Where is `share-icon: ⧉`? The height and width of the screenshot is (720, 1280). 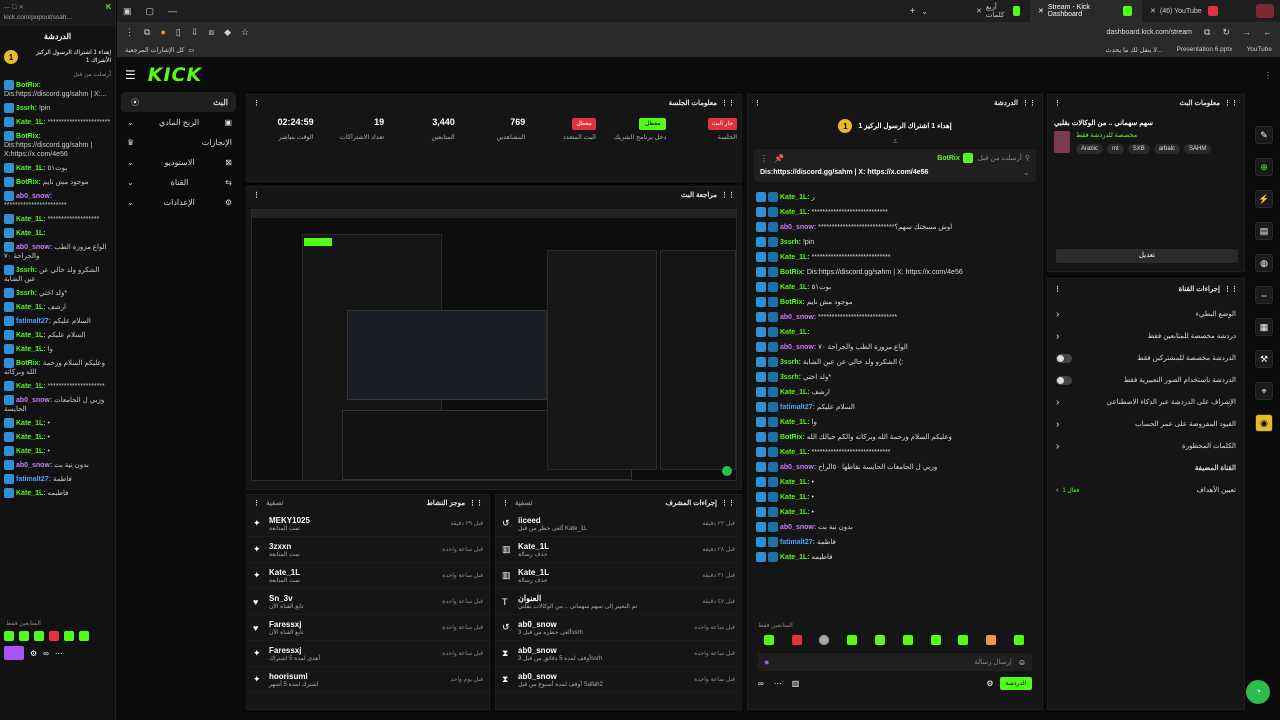
share-icon: ⧉ is located at coordinates (1207, 32).